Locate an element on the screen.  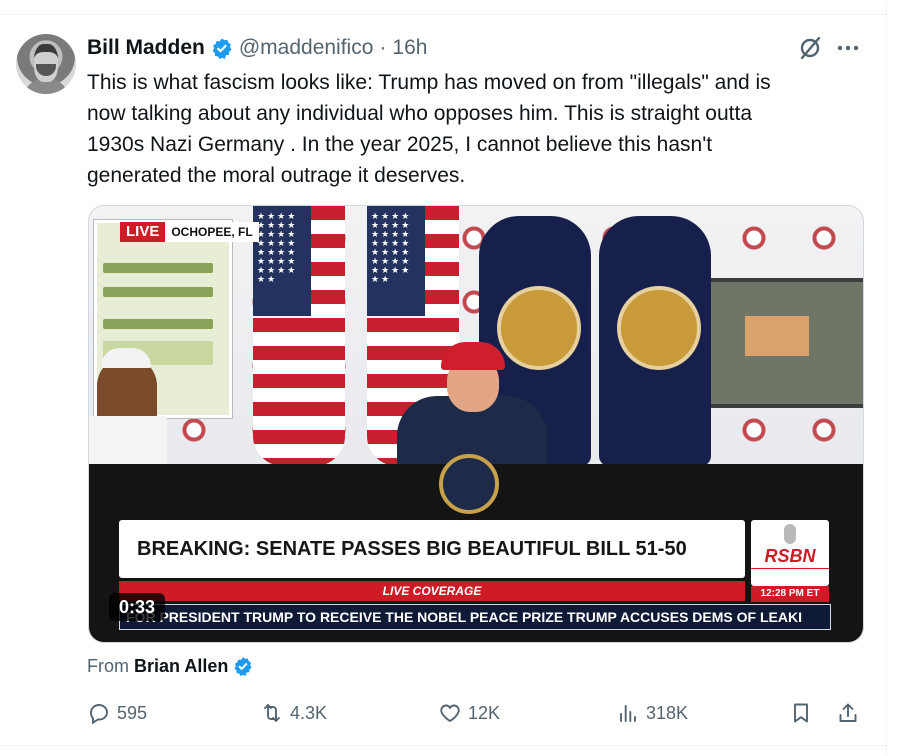
tweet-header: Bill Madden @maddenifico · 16h is located at coordinates (257, 48).